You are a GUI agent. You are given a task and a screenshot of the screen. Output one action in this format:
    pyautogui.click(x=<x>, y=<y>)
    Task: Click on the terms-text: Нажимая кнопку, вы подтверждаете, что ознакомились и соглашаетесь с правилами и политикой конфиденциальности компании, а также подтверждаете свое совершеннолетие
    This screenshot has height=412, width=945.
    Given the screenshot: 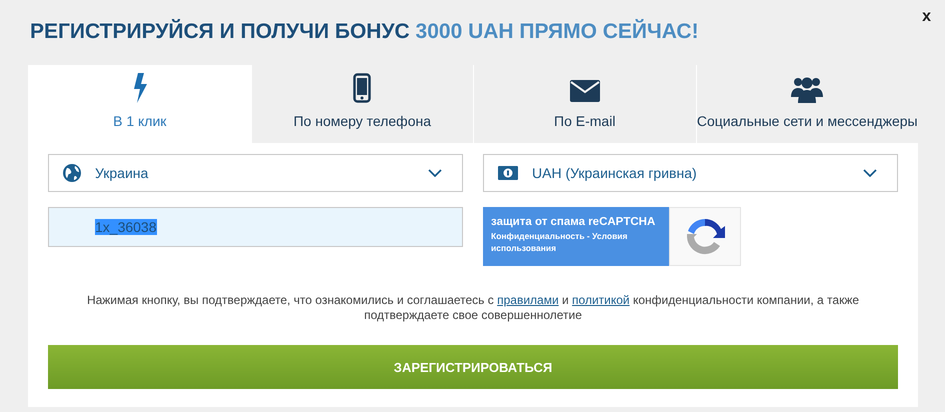 What is the action you would take?
    pyautogui.click(x=473, y=308)
    